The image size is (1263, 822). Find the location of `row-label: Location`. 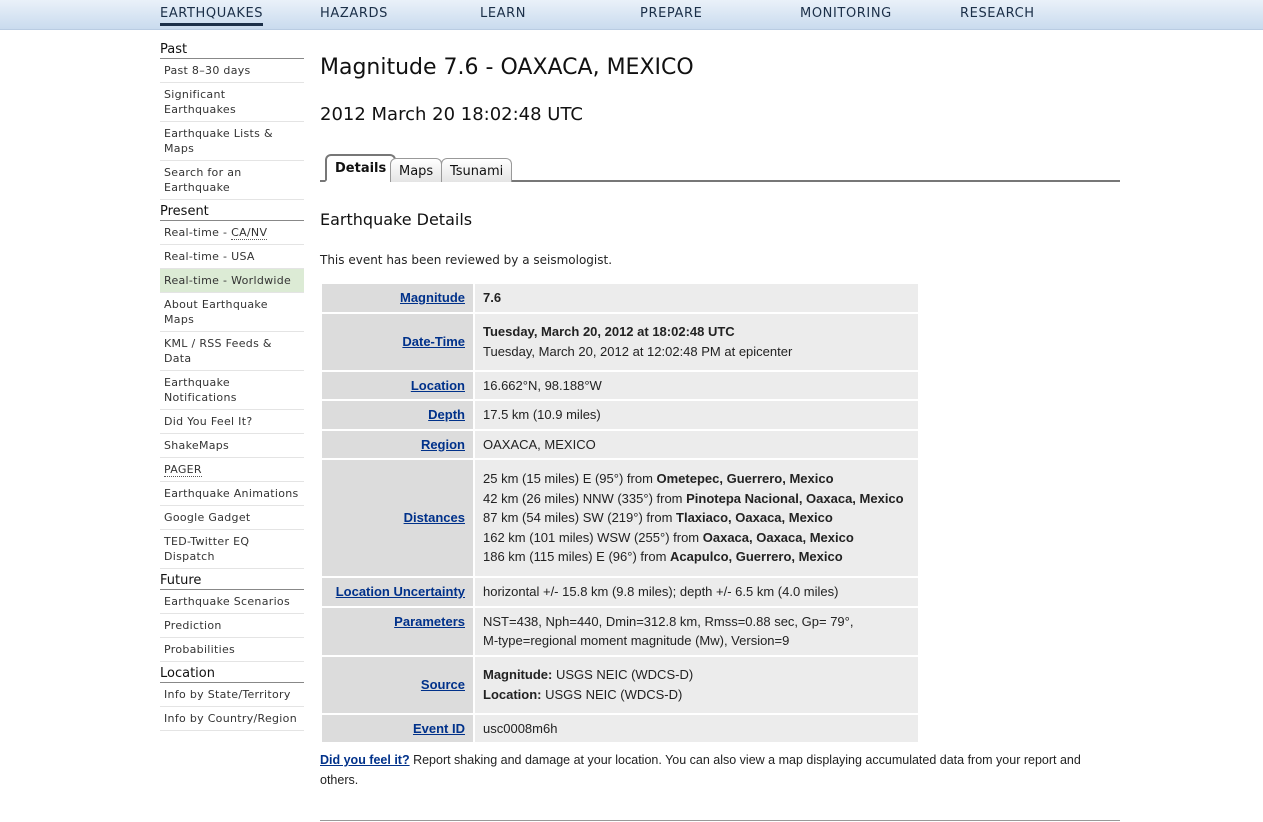

row-label: Location is located at coordinates (397, 385).